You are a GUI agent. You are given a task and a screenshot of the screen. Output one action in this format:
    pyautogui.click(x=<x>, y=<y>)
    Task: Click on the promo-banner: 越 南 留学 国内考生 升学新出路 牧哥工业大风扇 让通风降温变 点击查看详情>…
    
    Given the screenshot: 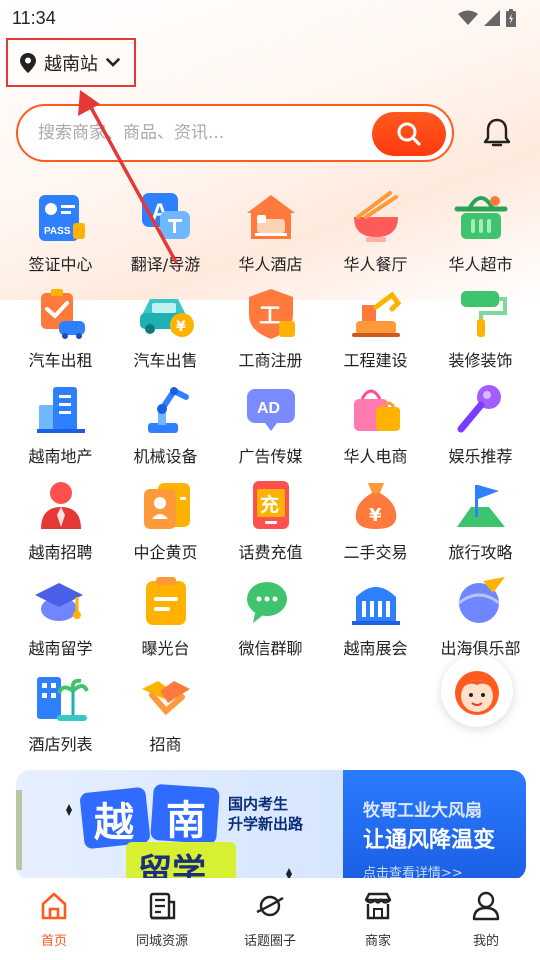 What is the action you would take?
    pyautogui.click(x=271, y=825)
    